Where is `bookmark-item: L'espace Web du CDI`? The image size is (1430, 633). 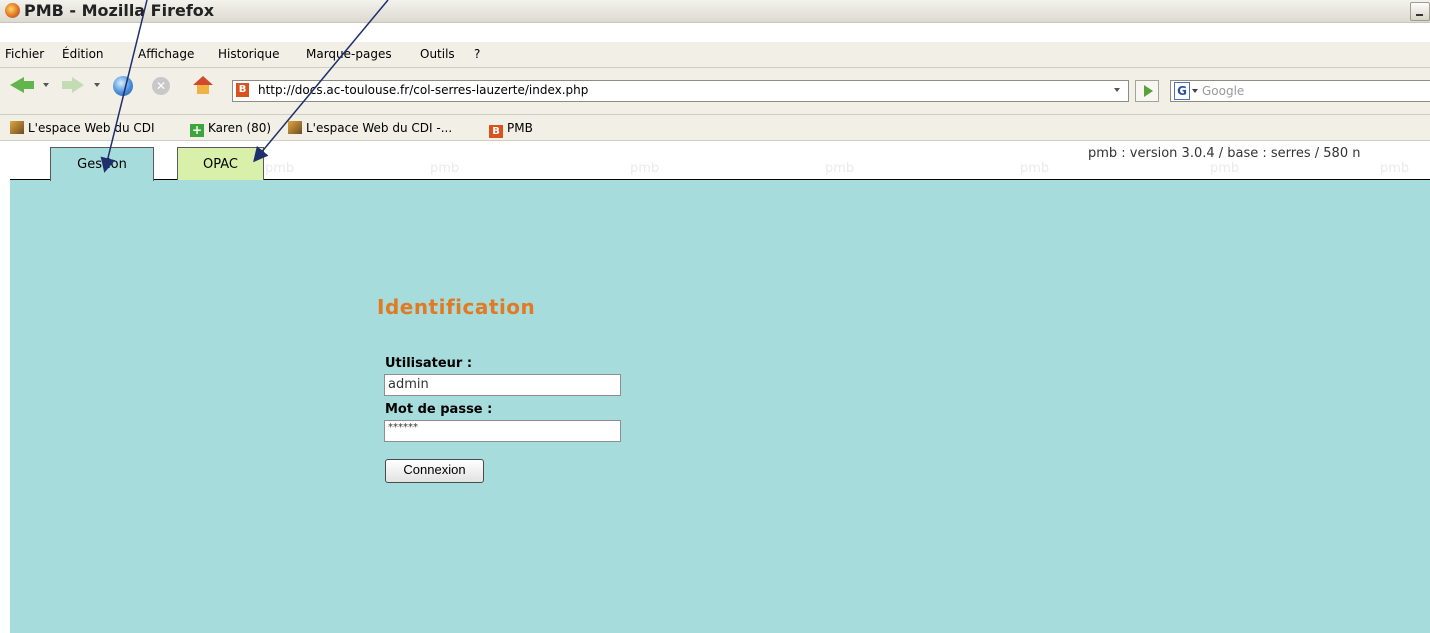
bookmark-item: L'espace Web du CDI is located at coordinates (82, 128).